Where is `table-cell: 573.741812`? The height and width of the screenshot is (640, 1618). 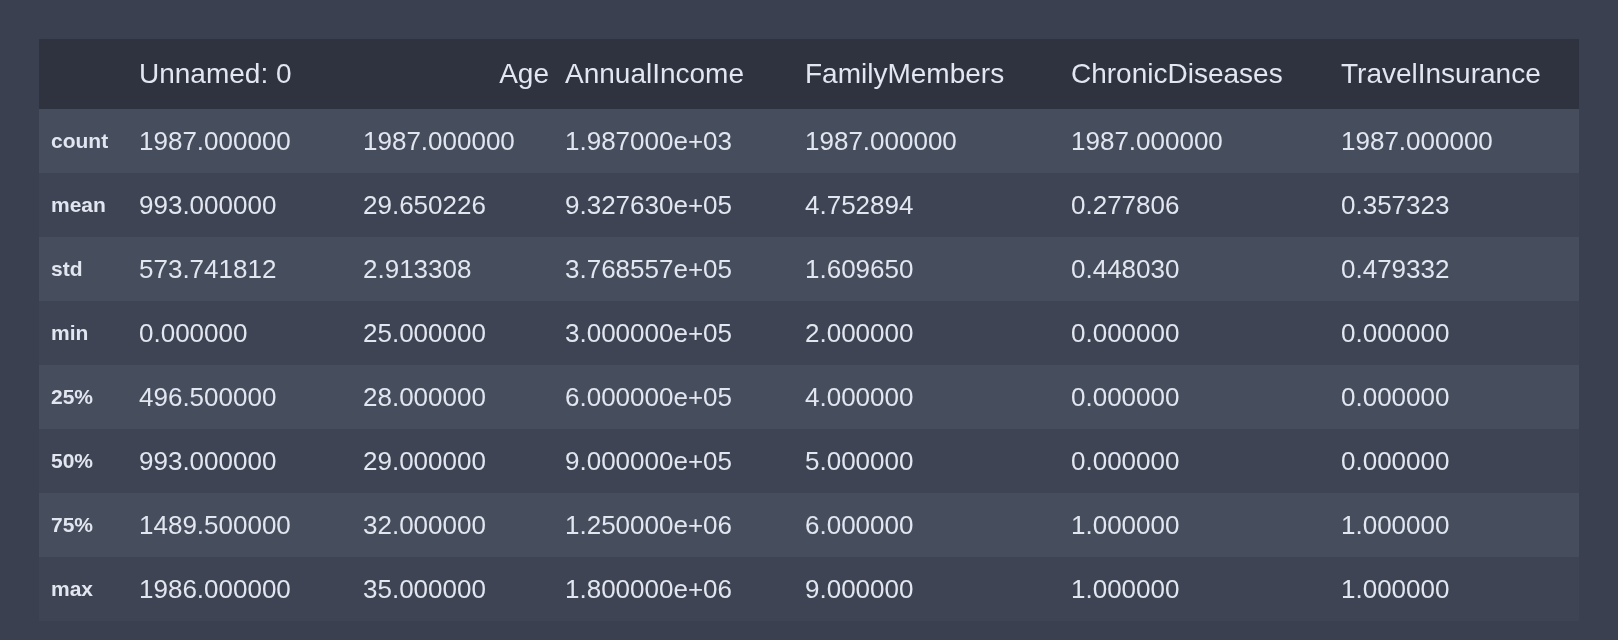 table-cell: 573.741812 is located at coordinates (208, 268).